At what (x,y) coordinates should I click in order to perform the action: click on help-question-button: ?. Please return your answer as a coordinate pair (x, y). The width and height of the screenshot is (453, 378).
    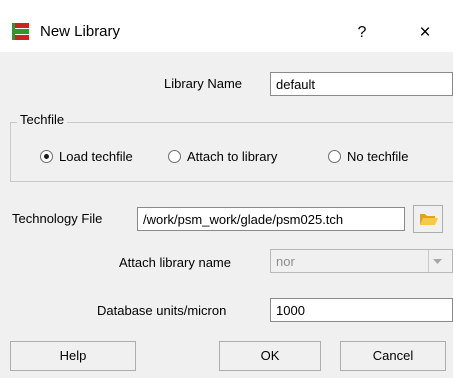
    Looking at the image, I should click on (362, 33).